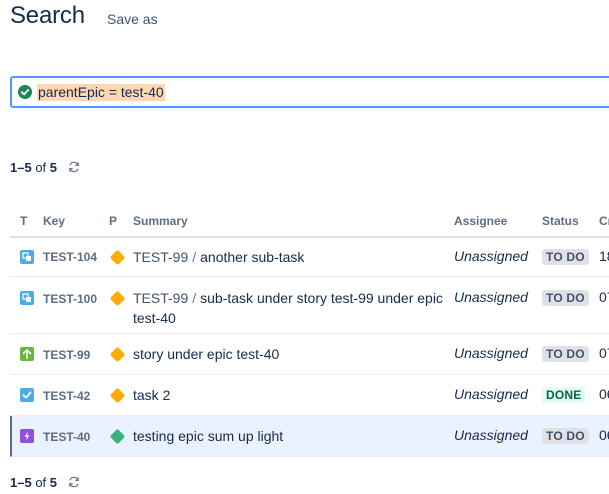 This screenshot has height=494, width=609. What do you see at coordinates (66, 437) in the screenshot?
I see `issue-key: TEST-40` at bounding box center [66, 437].